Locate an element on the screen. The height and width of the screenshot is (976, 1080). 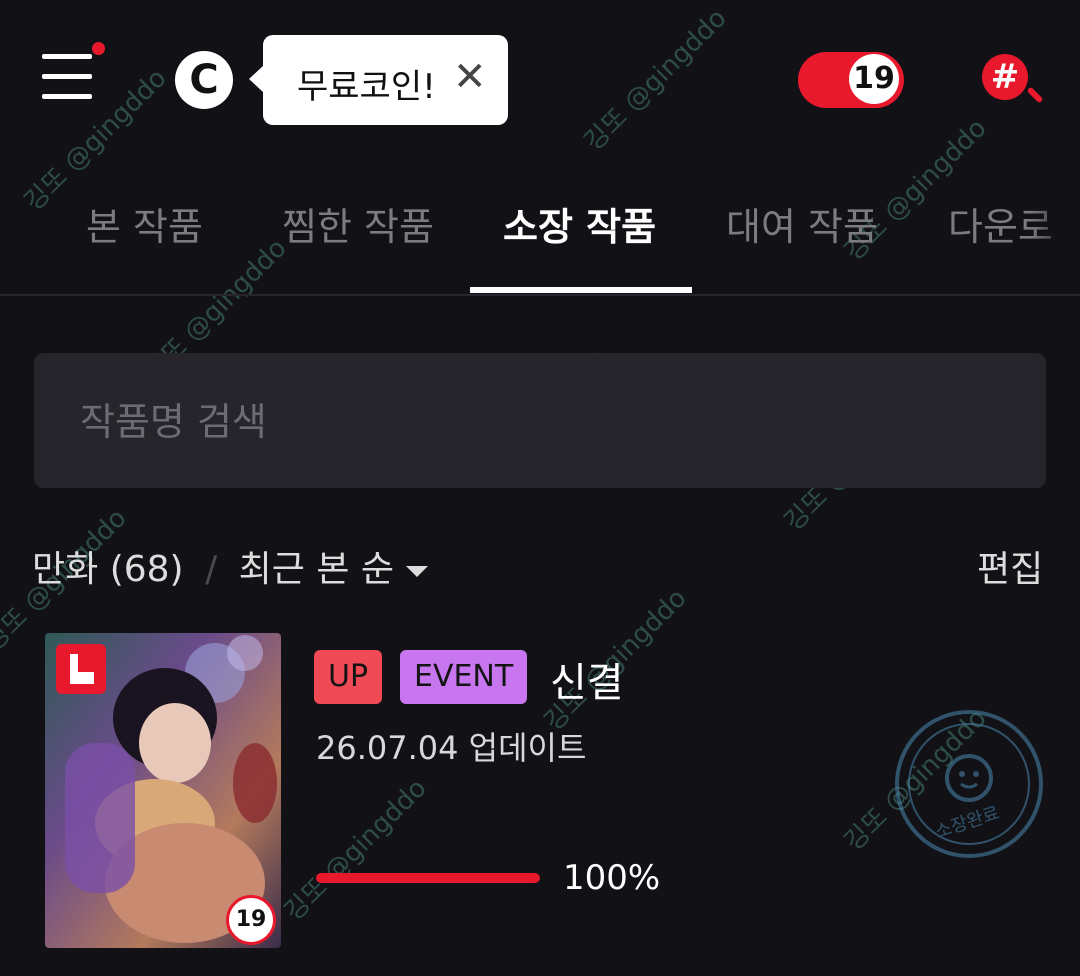
menu-icon is located at coordinates (67, 56).